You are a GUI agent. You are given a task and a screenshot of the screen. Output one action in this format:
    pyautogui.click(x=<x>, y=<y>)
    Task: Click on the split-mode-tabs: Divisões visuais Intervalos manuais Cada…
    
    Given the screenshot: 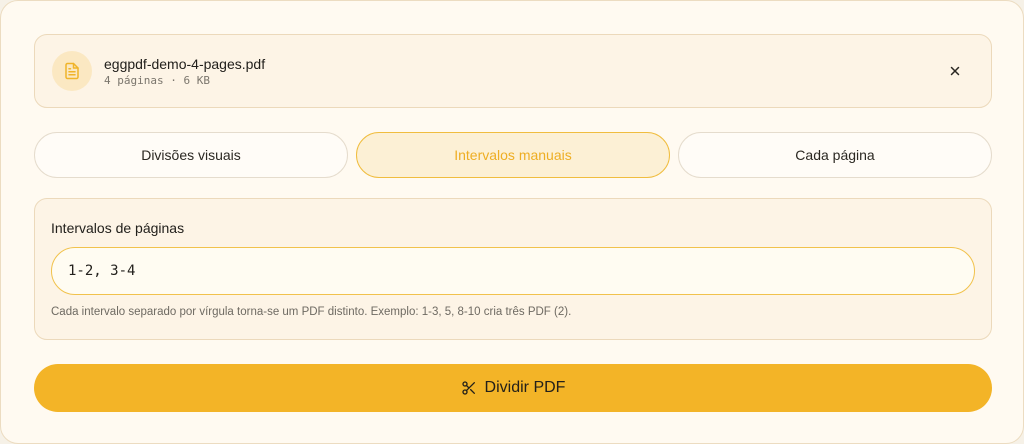 What is the action you would take?
    pyautogui.click(x=513, y=155)
    